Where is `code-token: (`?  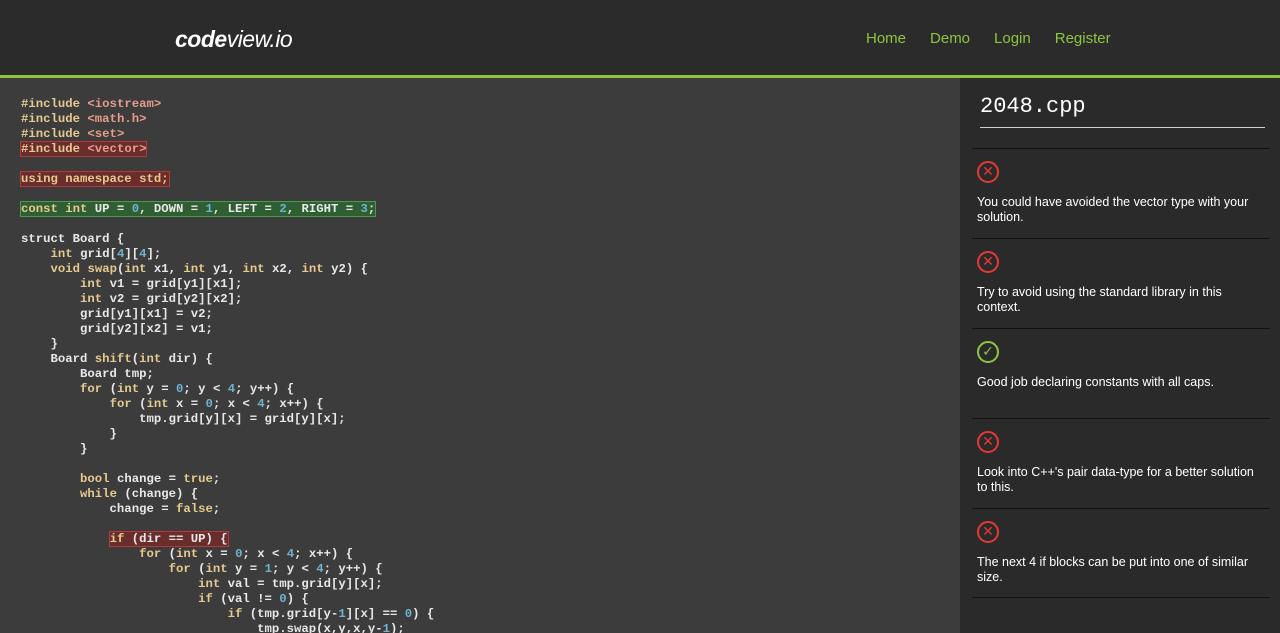
code-token: ( is located at coordinates (135, 359).